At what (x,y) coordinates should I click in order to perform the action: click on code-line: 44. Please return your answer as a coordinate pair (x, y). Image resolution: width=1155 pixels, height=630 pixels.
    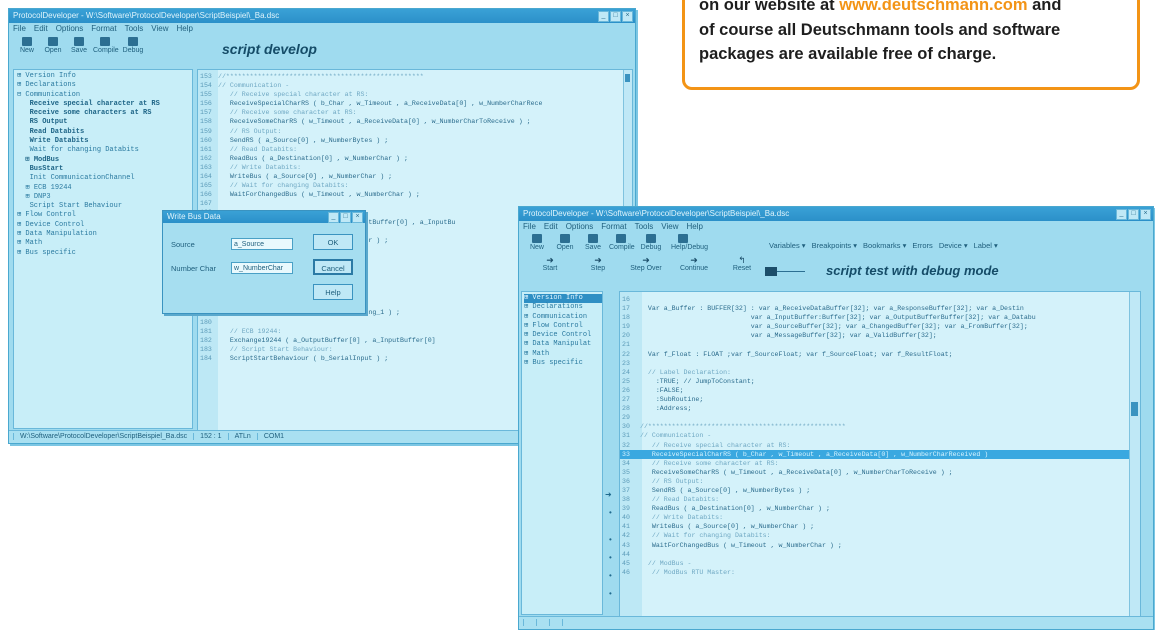
    Looking at the image, I should click on (880, 554).